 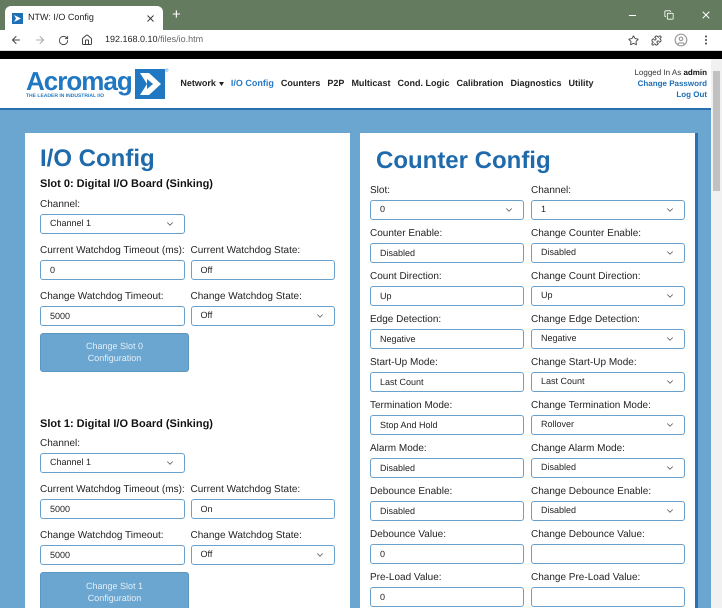 What do you see at coordinates (412, 492) in the screenshot?
I see `field-label: Debounce Enable:` at bounding box center [412, 492].